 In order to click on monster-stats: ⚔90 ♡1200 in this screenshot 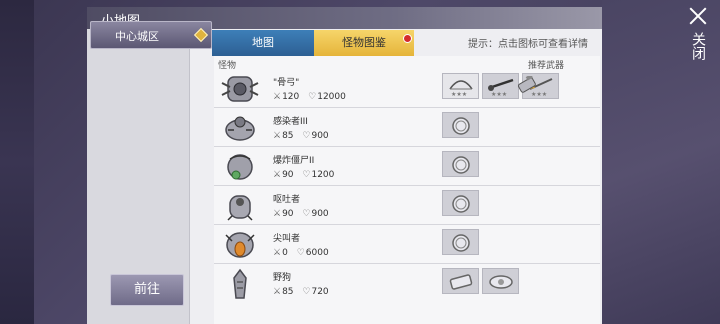, I will do `click(306, 175)`.